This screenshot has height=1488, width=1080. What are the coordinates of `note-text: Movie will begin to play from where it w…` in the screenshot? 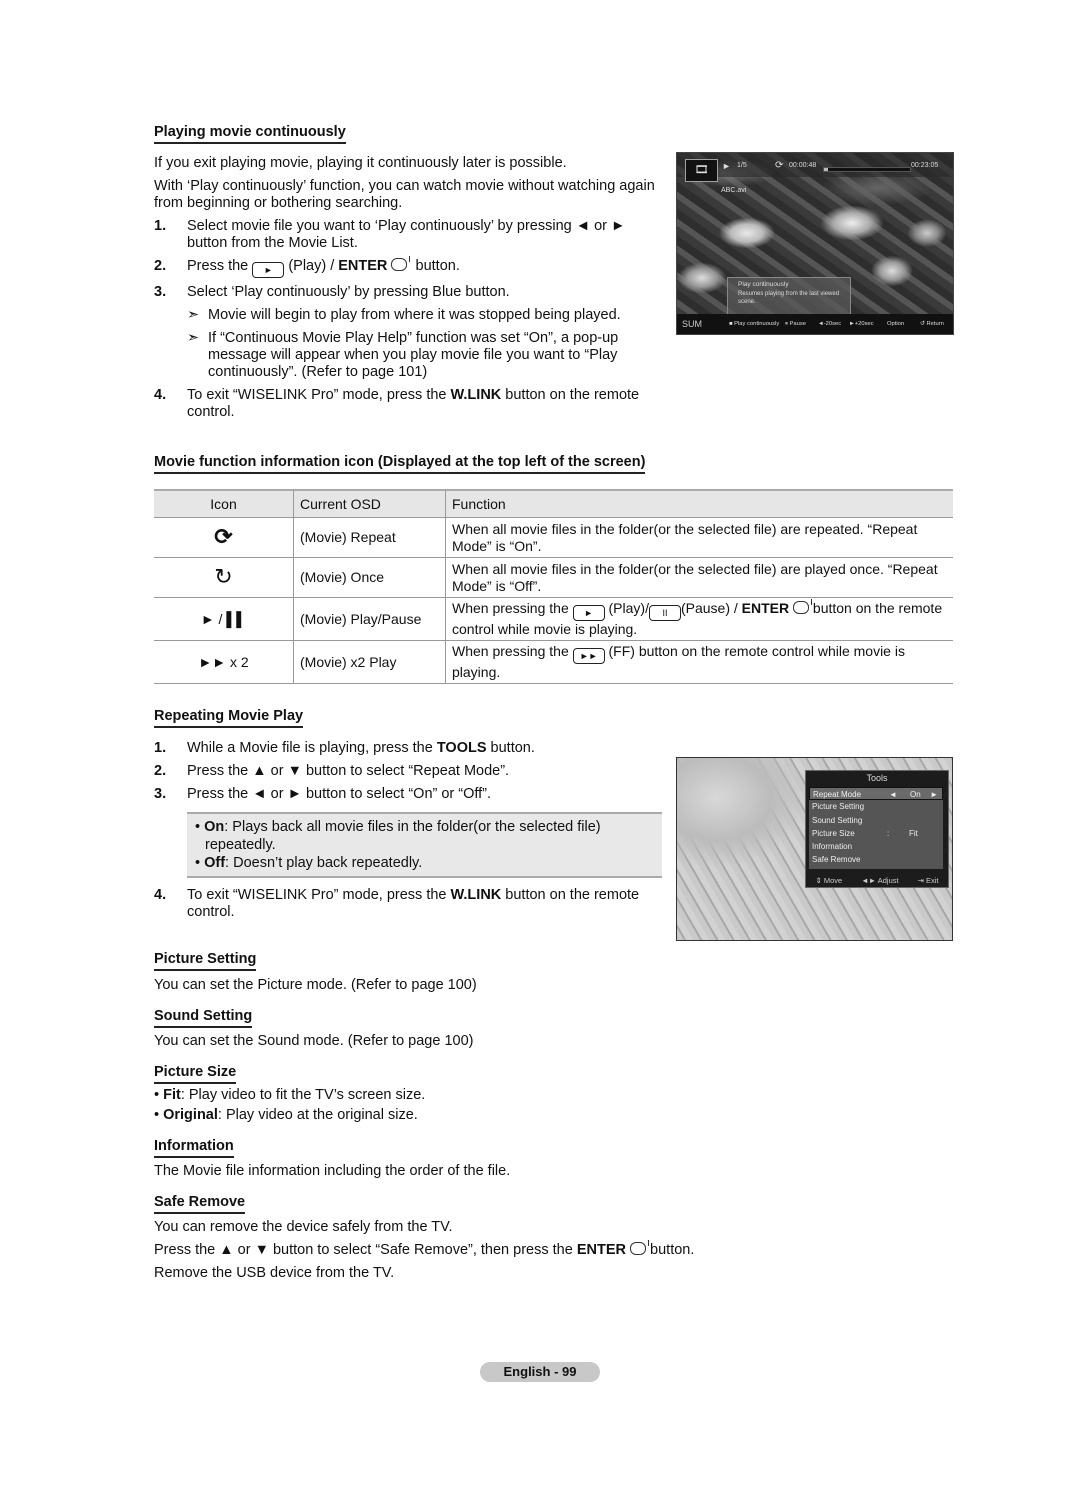 It's located at (414, 315).